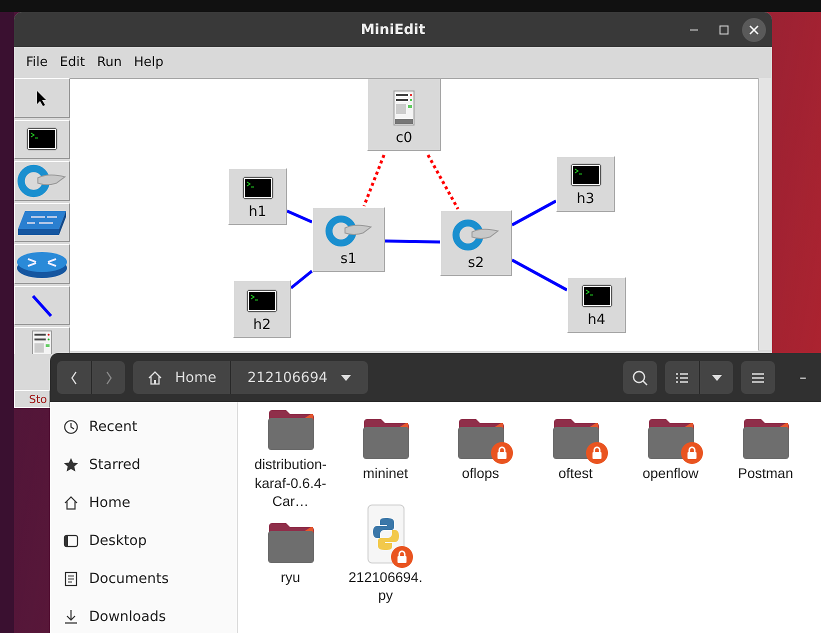 Image resolution: width=821 pixels, height=633 pixels. I want to click on sidebar-item: Home, so click(143, 503).